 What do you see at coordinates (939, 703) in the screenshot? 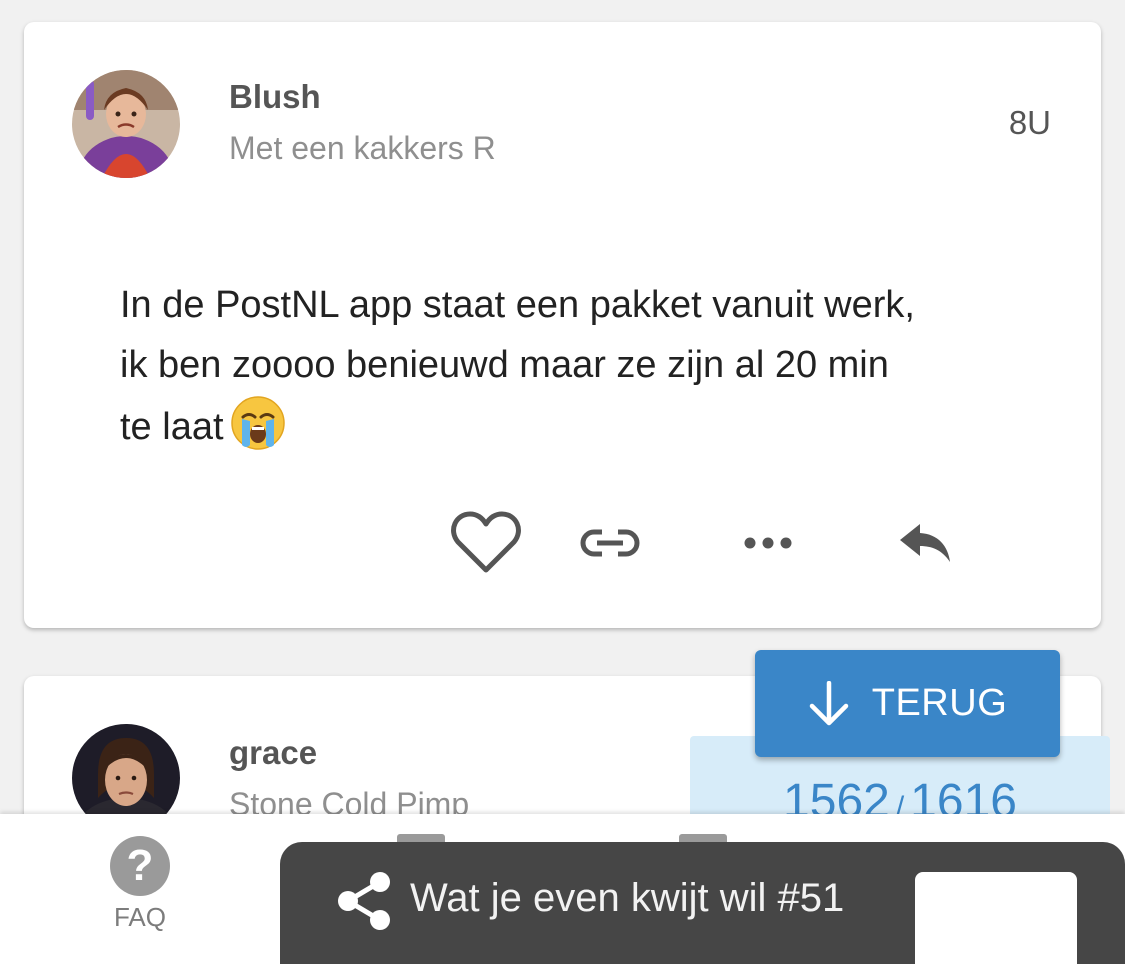
I see `back-button-label: TERUG` at bounding box center [939, 703].